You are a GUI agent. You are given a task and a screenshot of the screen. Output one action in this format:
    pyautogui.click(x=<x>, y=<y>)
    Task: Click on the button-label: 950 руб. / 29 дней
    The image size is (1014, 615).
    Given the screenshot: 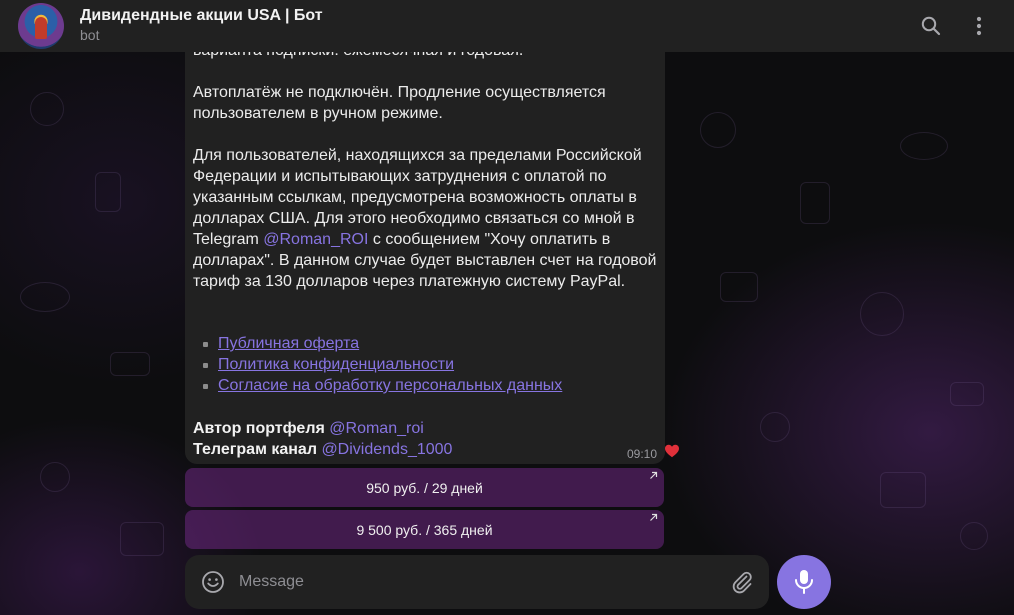 What is the action you would take?
    pyautogui.click(x=424, y=487)
    